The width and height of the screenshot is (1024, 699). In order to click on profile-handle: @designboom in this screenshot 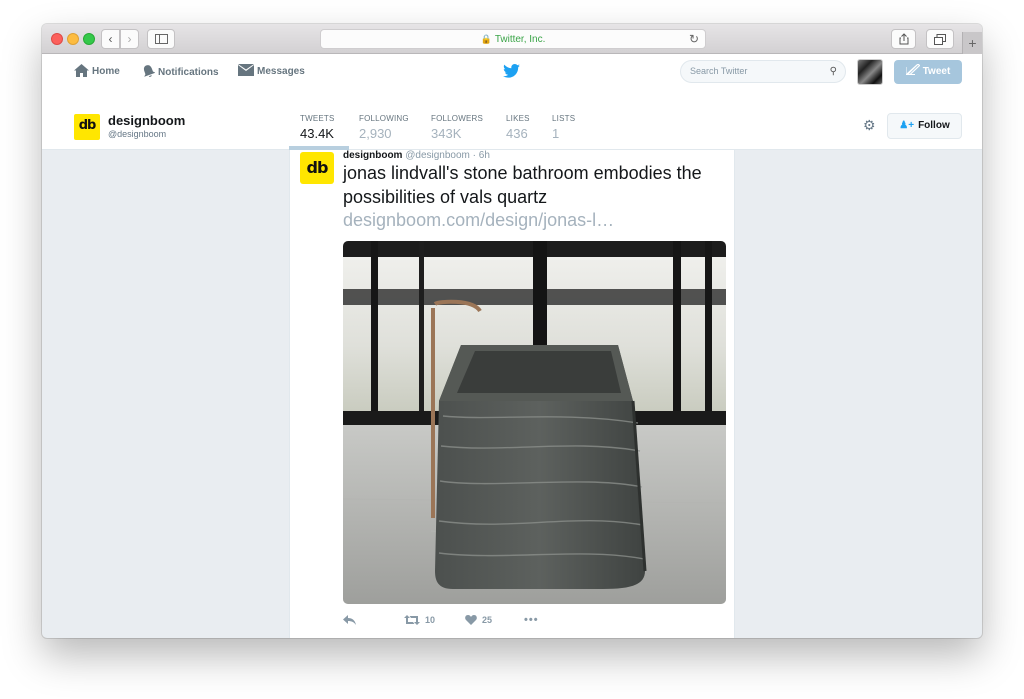, I will do `click(137, 134)`.